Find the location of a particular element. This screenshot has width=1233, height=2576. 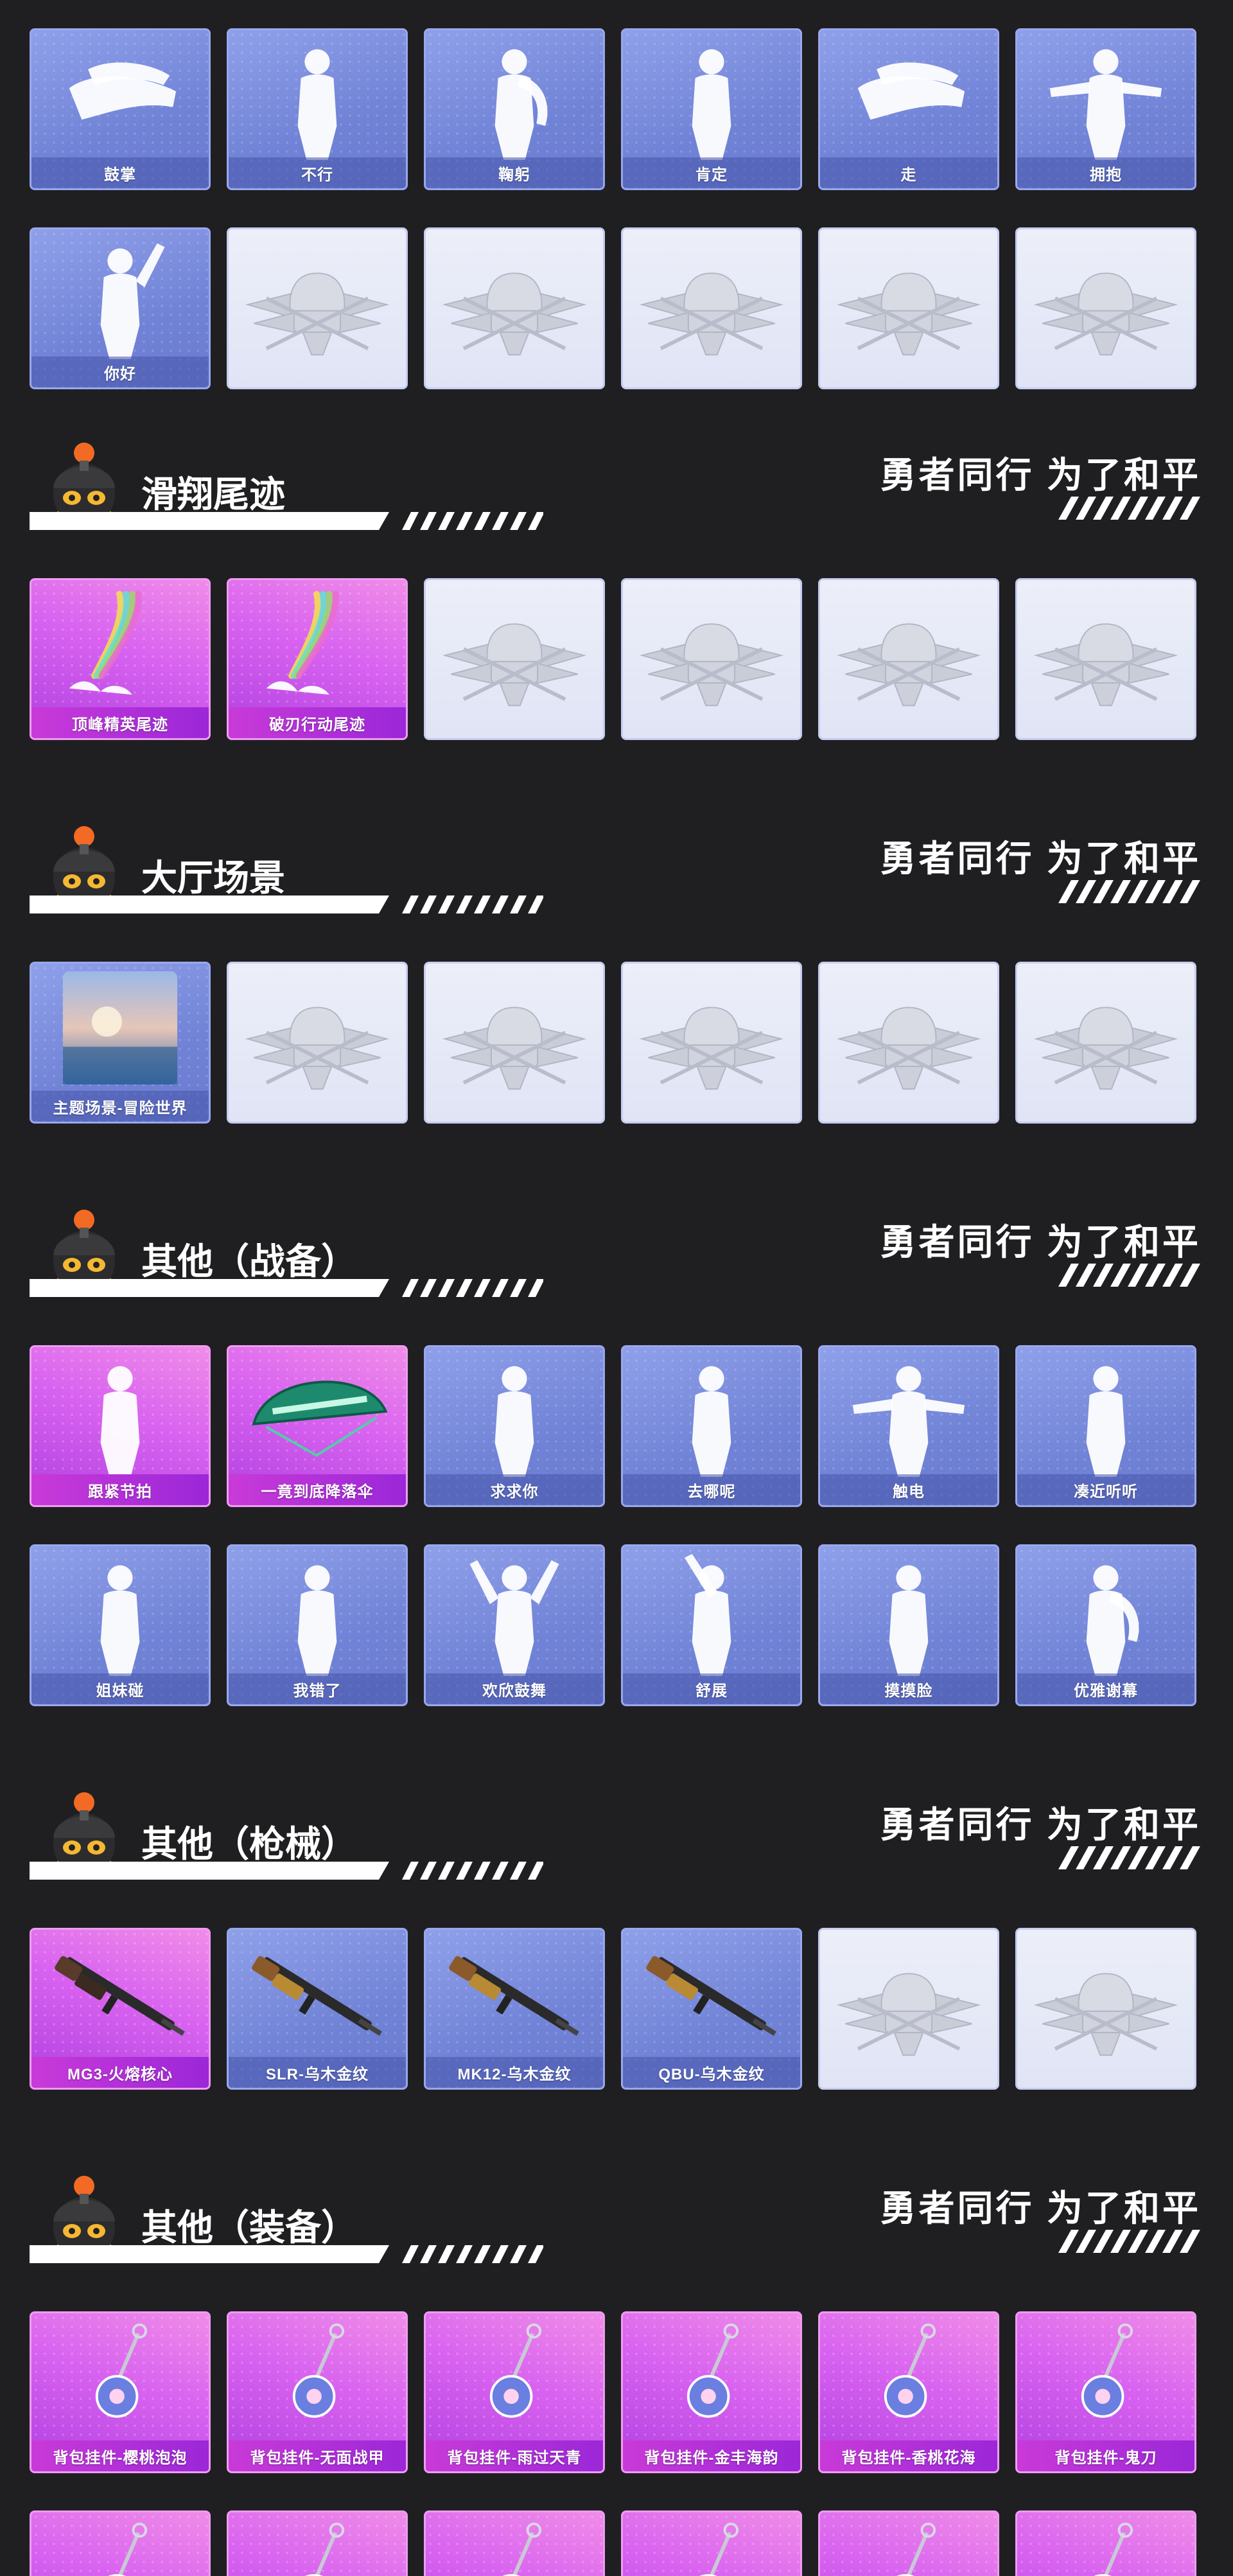

item-tile: 跟紧节拍 is located at coordinates (121, 1426).